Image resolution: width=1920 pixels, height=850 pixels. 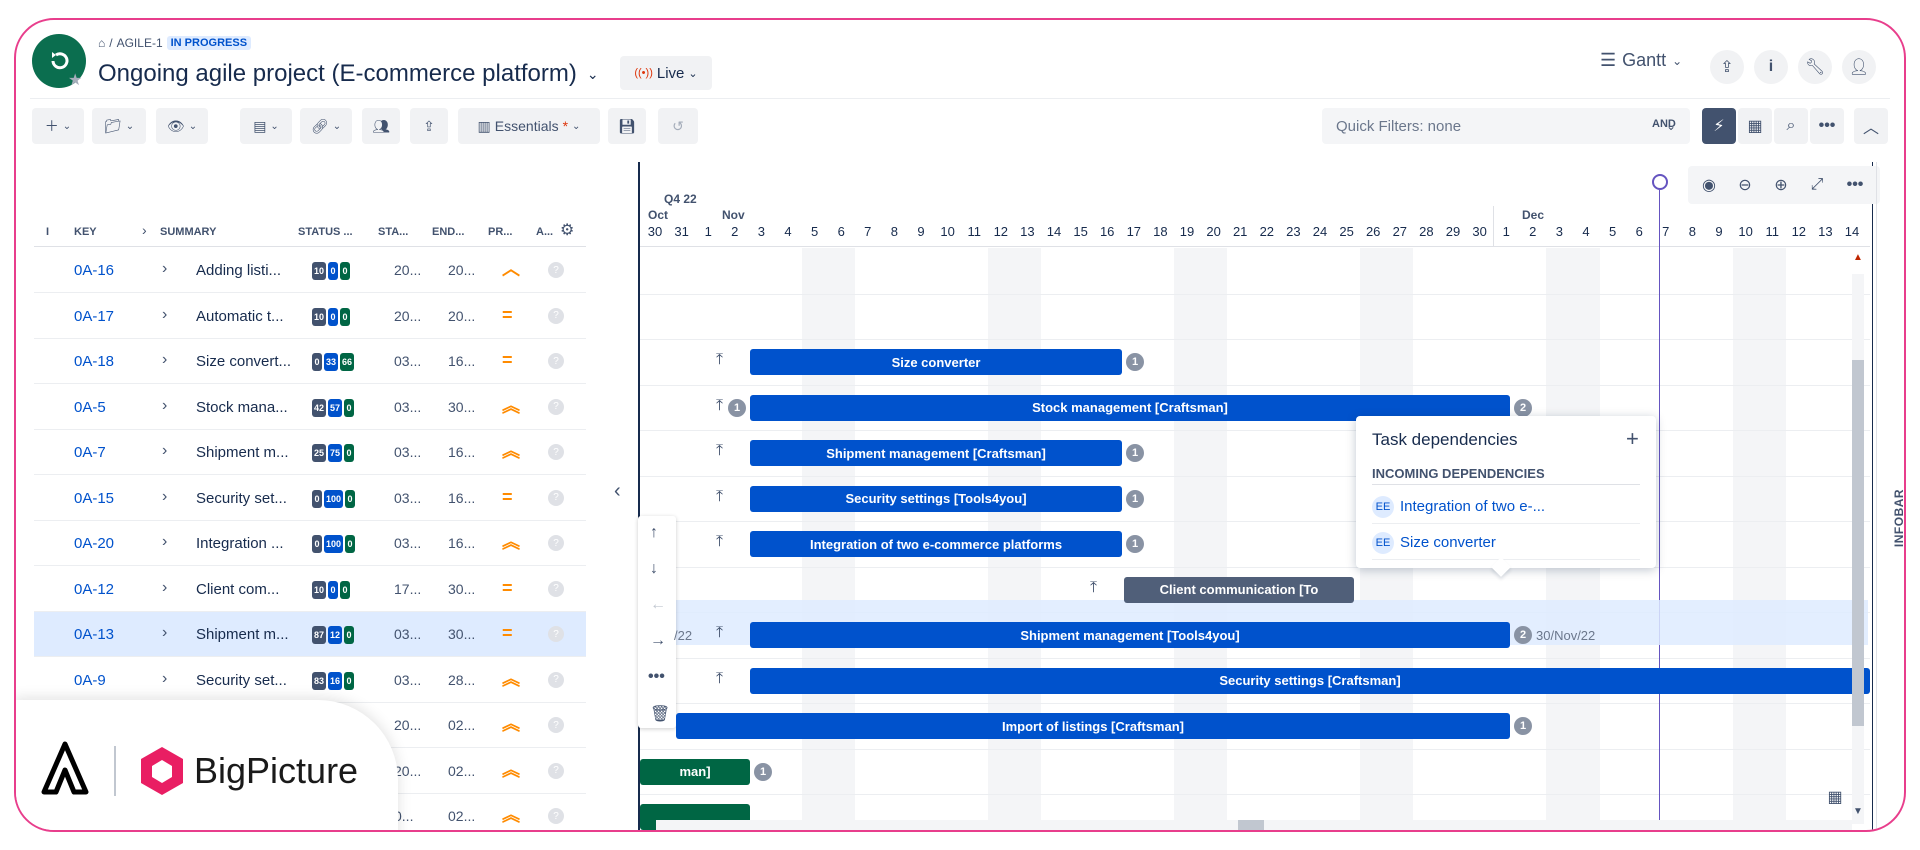 What do you see at coordinates (1858, 811) in the screenshot?
I see `scroll-down-icon: ▼` at bounding box center [1858, 811].